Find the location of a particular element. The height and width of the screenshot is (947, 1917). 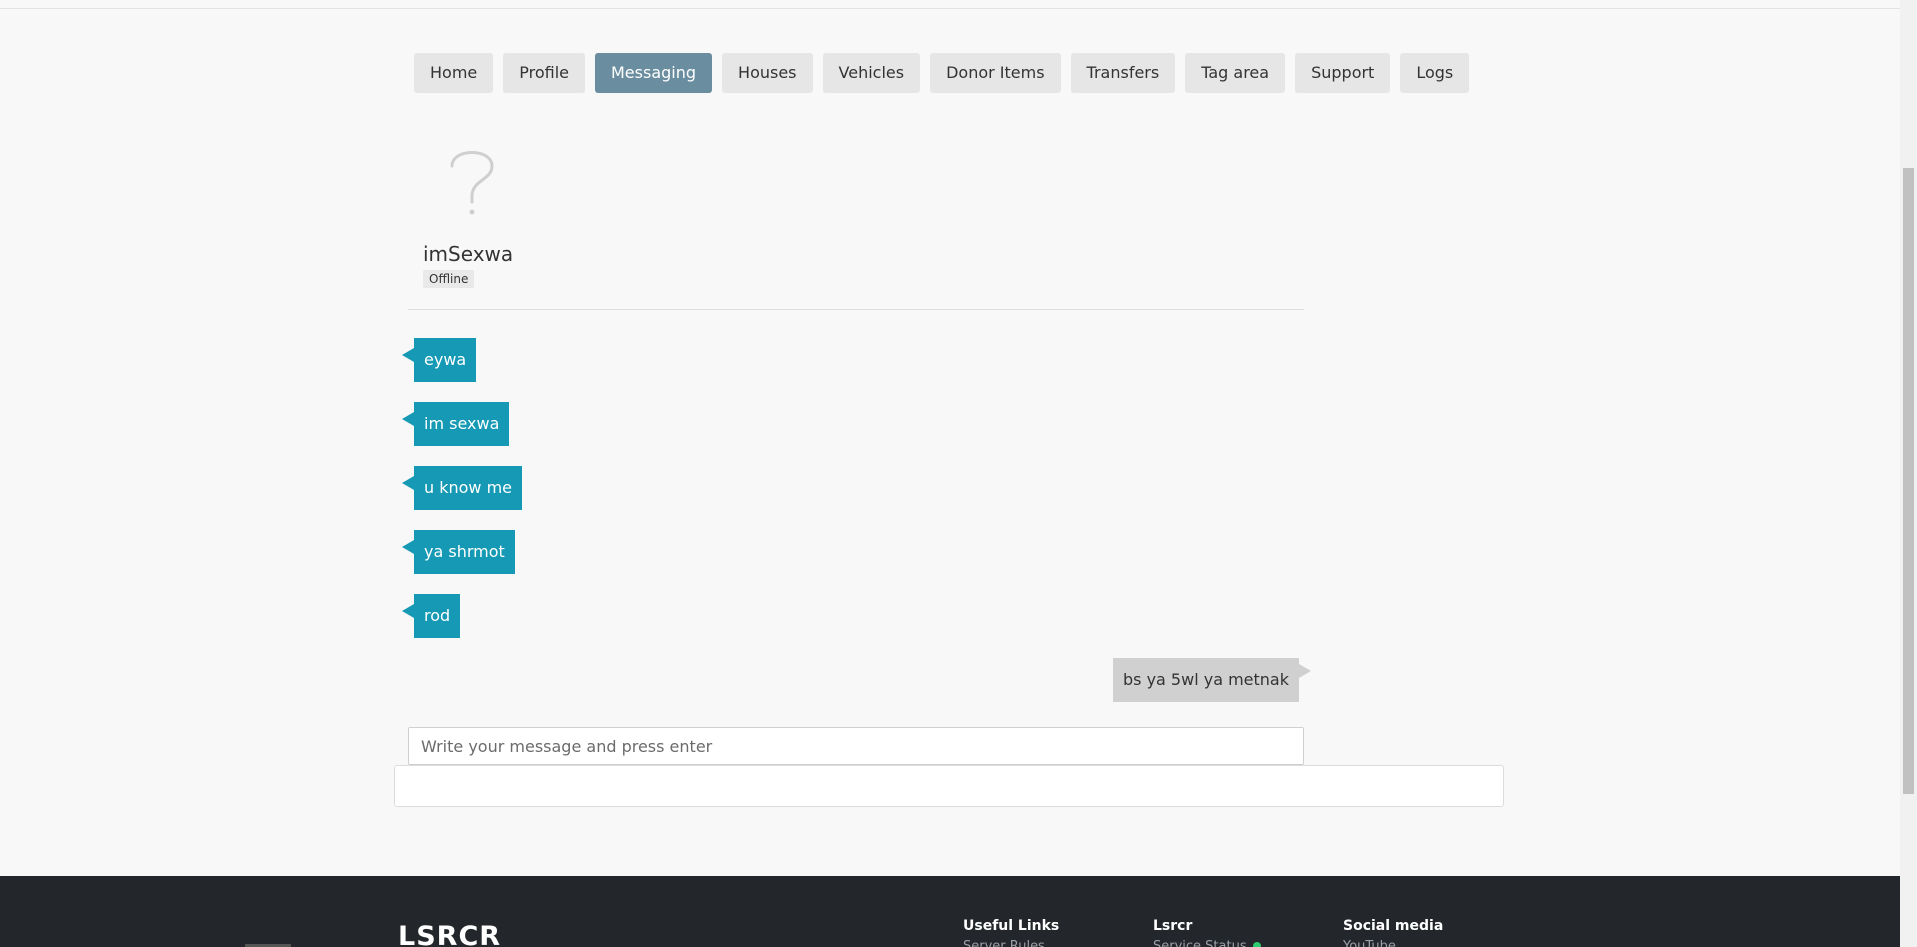

footer-heading-social-media: Social media is located at coordinates (1393, 926).